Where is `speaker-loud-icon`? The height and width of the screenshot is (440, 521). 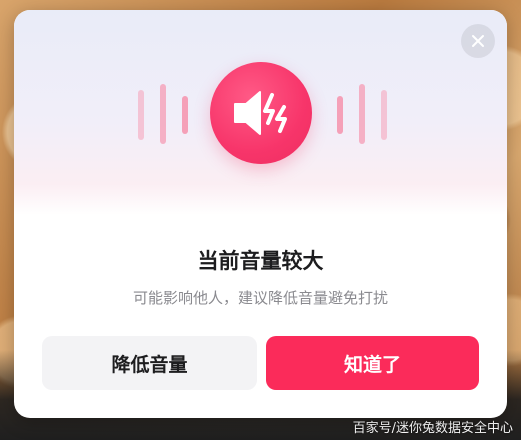
speaker-loud-icon is located at coordinates (261, 113).